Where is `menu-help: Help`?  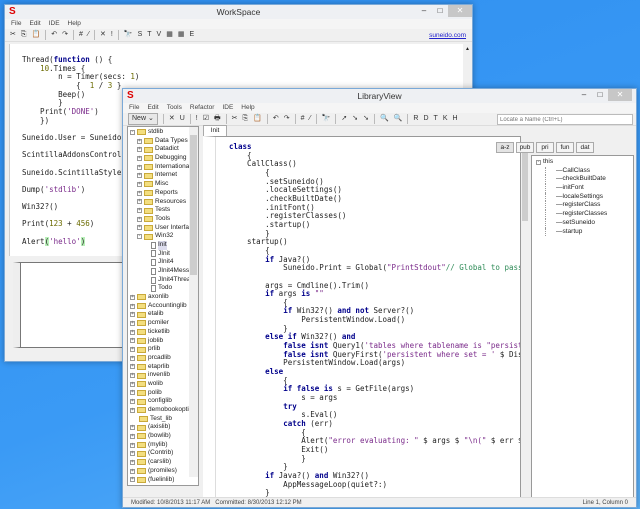
menu-help: Help is located at coordinates (247, 108).